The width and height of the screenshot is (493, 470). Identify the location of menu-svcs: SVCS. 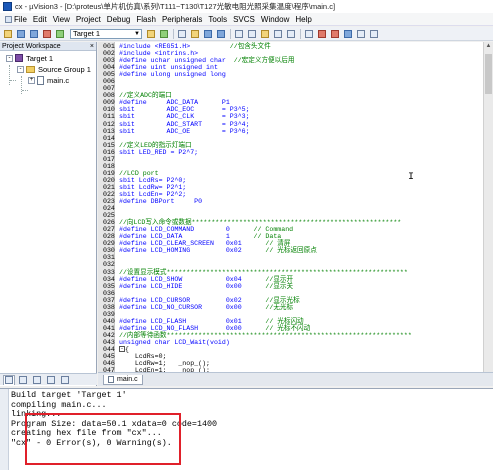
(244, 19).